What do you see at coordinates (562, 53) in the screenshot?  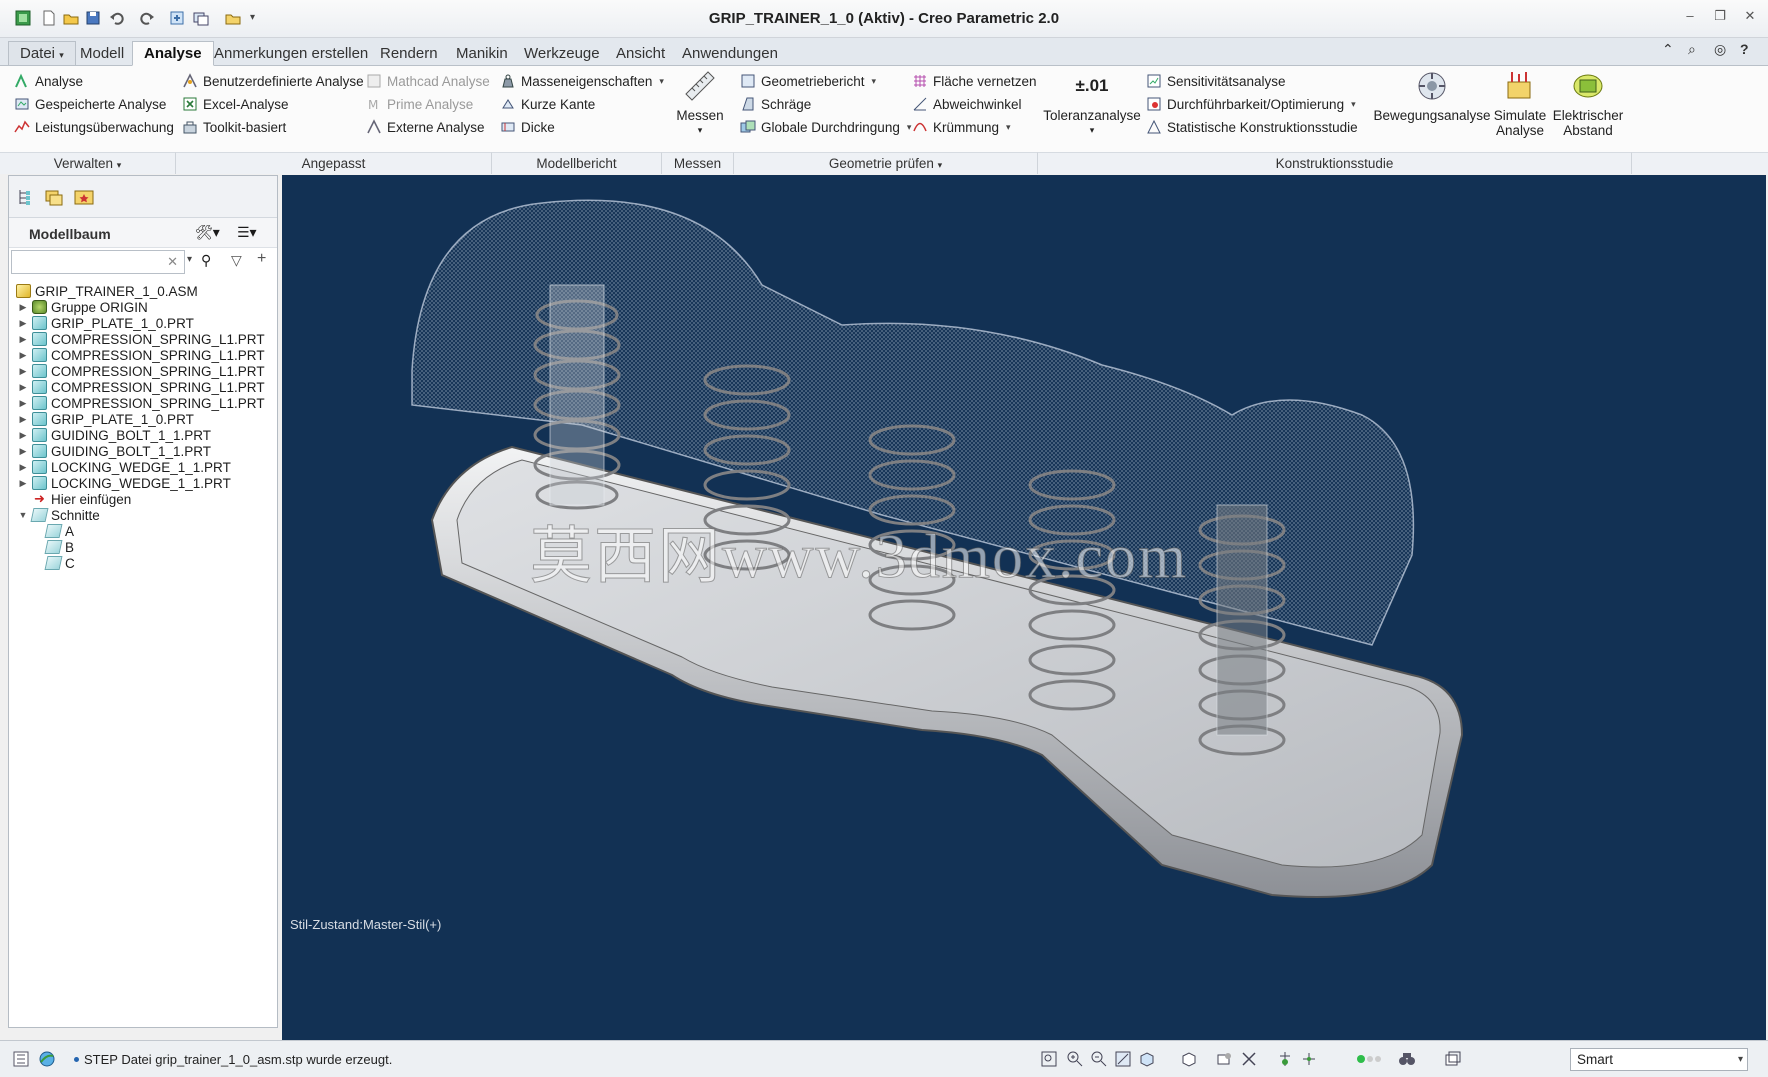 I see `tab-werkzeuge: Werkzeuge` at bounding box center [562, 53].